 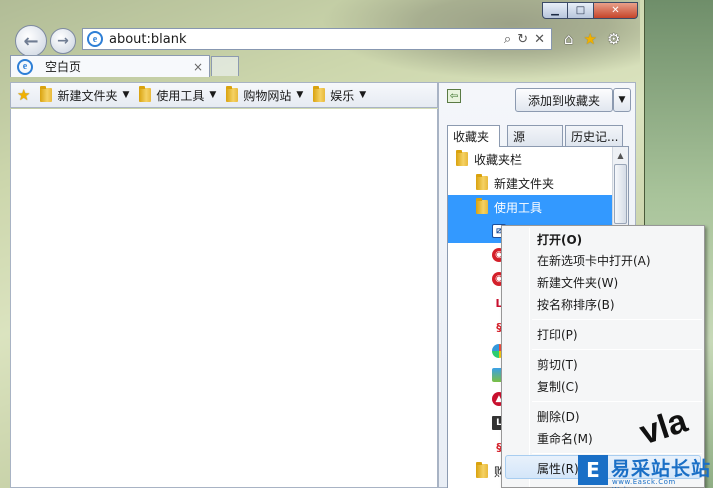 I want to click on favbar-item-tools: 使用工具 ▼, so click(x=178, y=95).